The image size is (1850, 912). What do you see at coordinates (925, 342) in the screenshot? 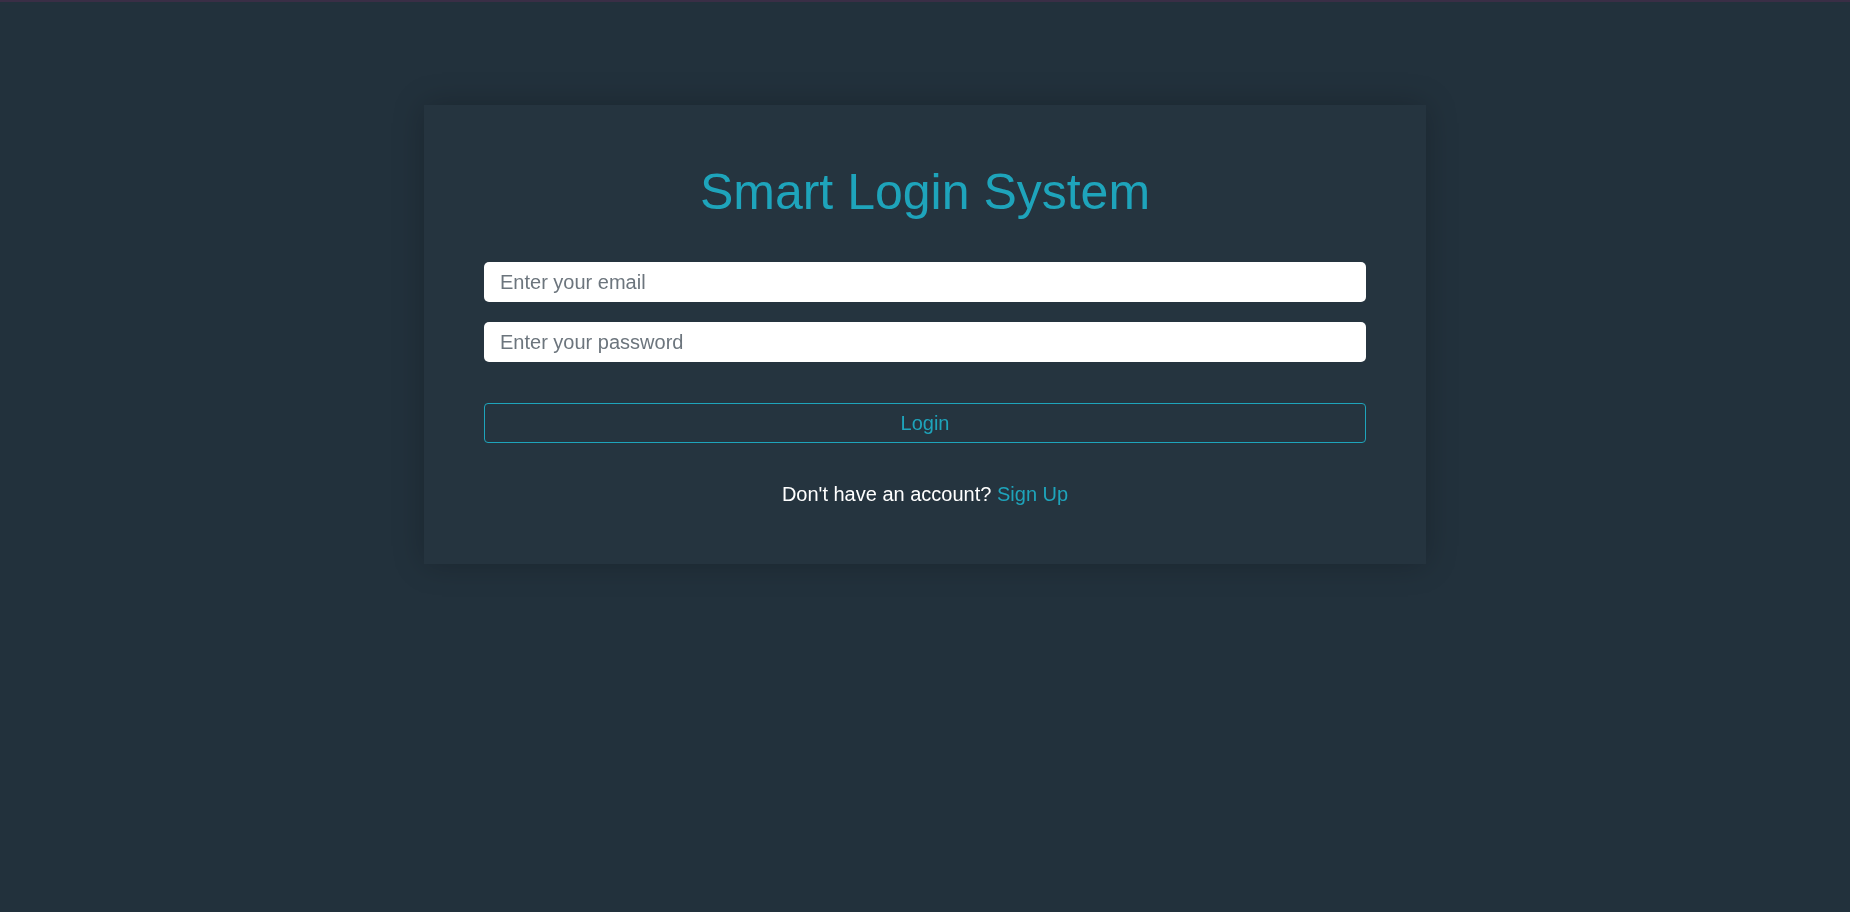
I see `password-field: Enter your password` at bounding box center [925, 342].